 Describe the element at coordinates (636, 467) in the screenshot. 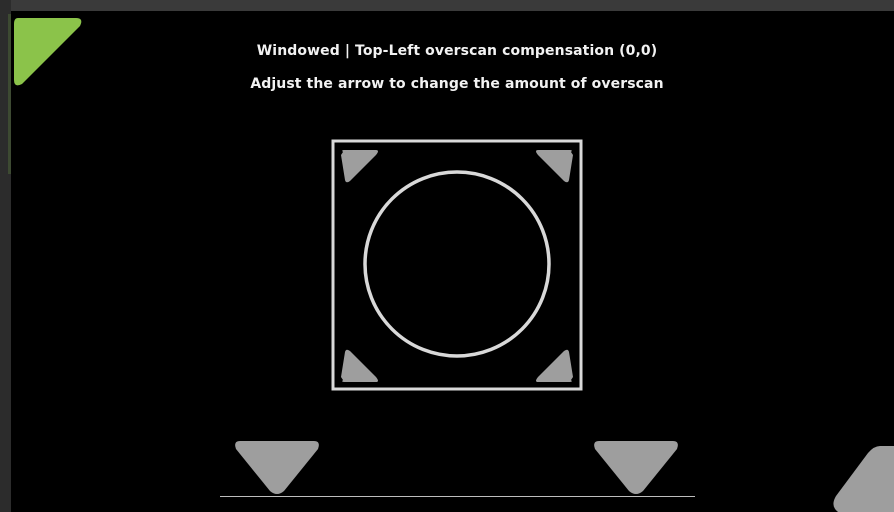

I see `right-down-arrow-icon` at that location.